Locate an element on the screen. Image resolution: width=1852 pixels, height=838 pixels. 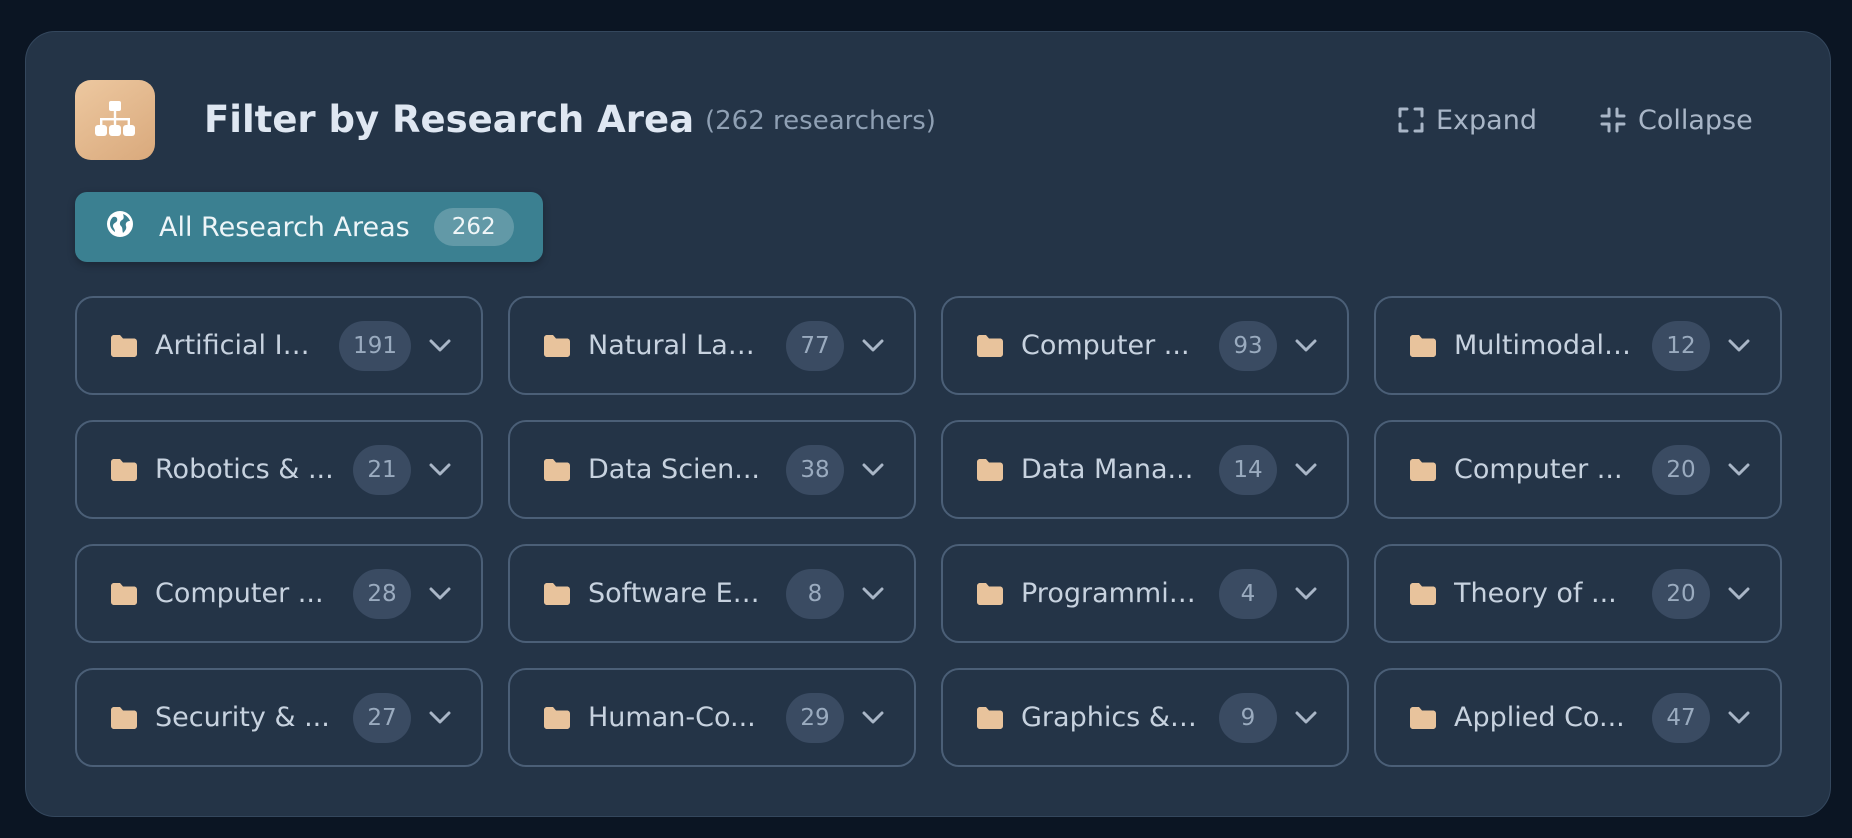
research-area-item-10: Software En... 8 is located at coordinates (712, 593).